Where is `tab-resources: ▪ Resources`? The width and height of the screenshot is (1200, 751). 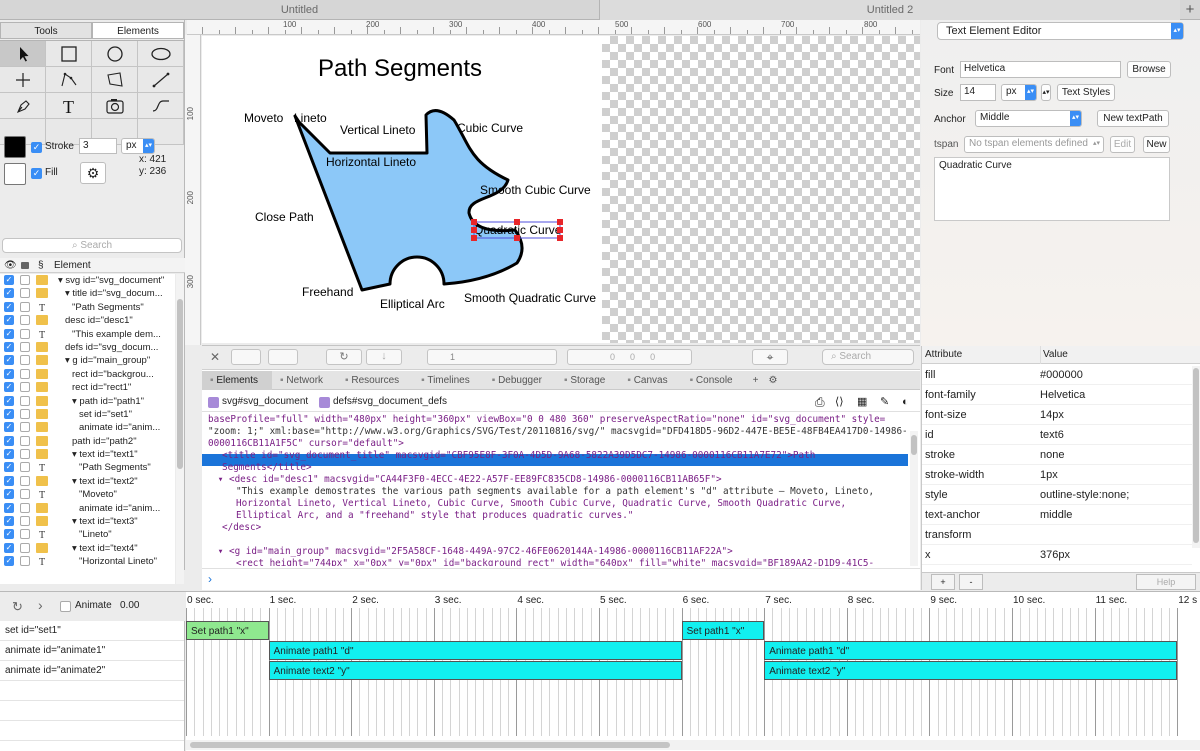 tab-resources: ▪ Resources is located at coordinates (375, 380).